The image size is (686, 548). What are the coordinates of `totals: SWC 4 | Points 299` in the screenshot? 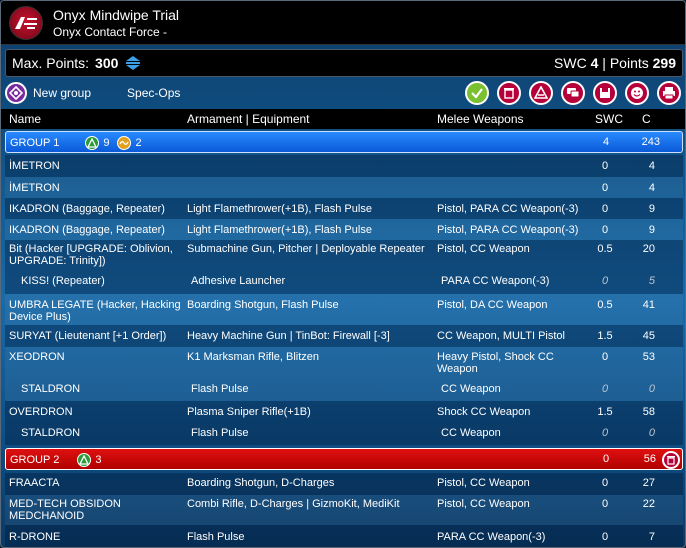 It's located at (615, 63).